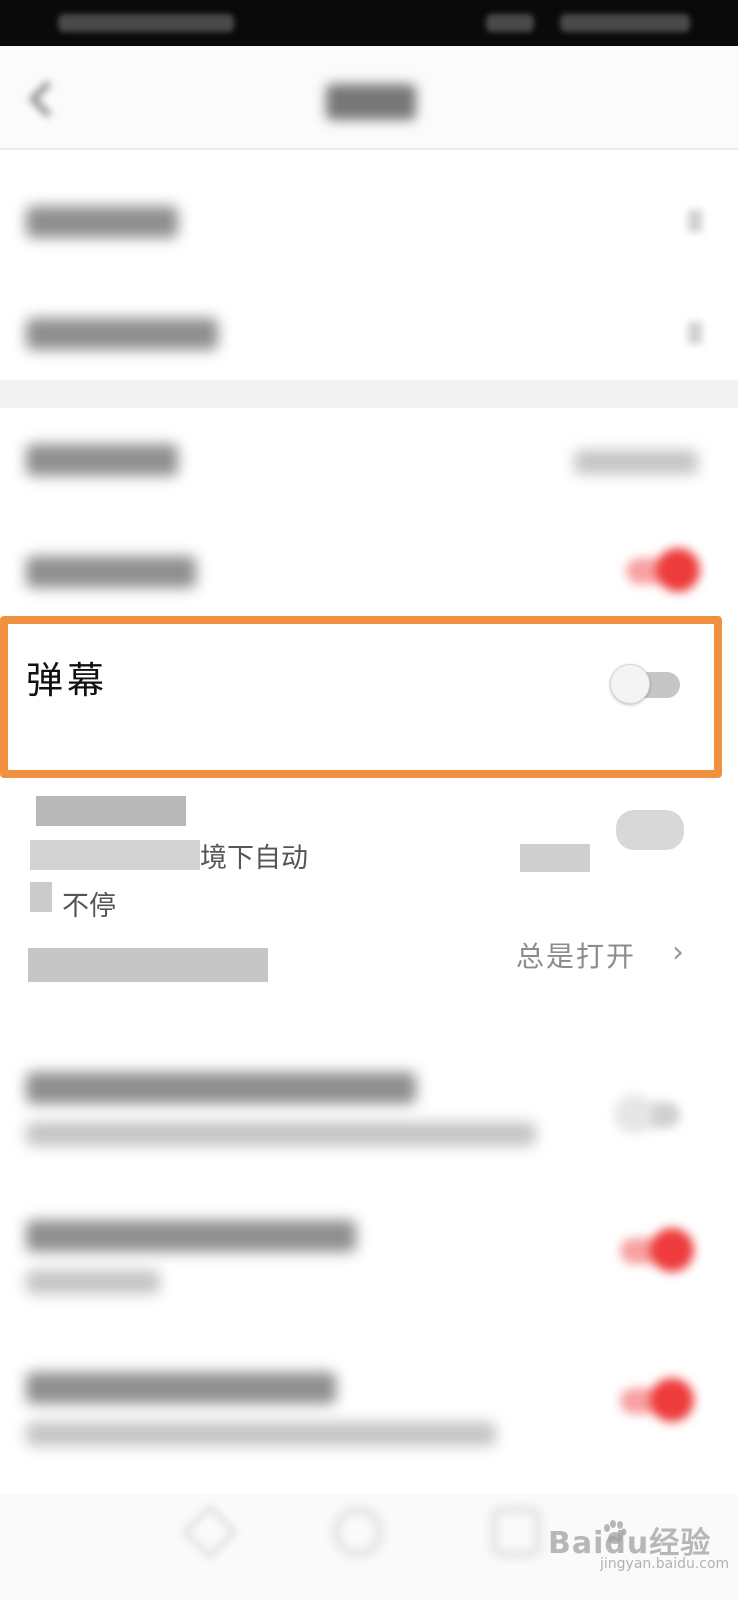 The height and width of the screenshot is (1600, 738). What do you see at coordinates (369, 394) in the screenshot?
I see `section-divider` at bounding box center [369, 394].